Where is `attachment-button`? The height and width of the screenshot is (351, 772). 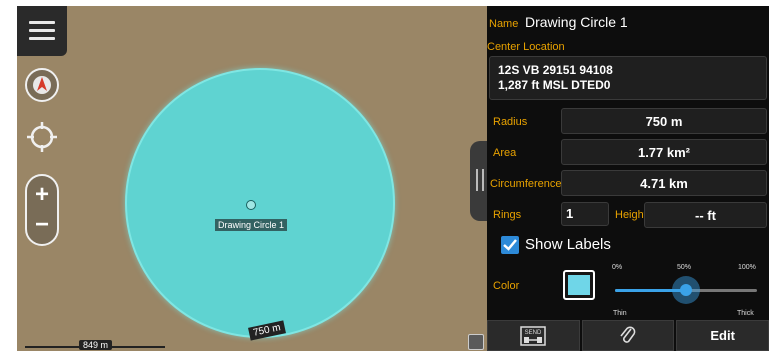
attachment-button is located at coordinates (628, 335).